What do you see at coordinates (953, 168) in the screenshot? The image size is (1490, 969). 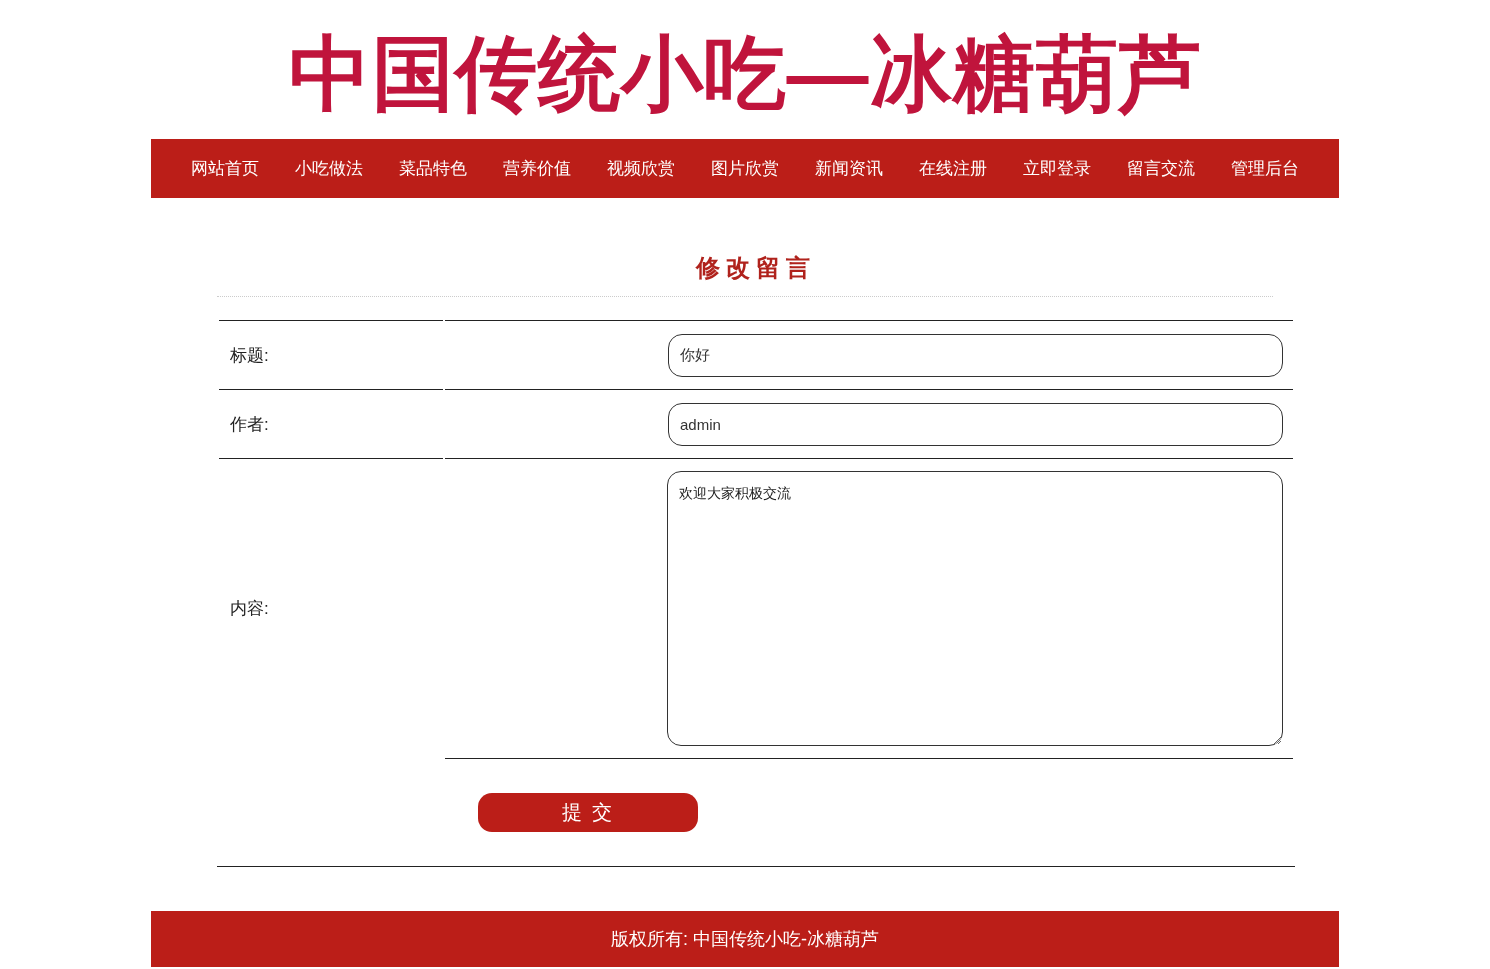 I see `nav-link: 在线注册` at bounding box center [953, 168].